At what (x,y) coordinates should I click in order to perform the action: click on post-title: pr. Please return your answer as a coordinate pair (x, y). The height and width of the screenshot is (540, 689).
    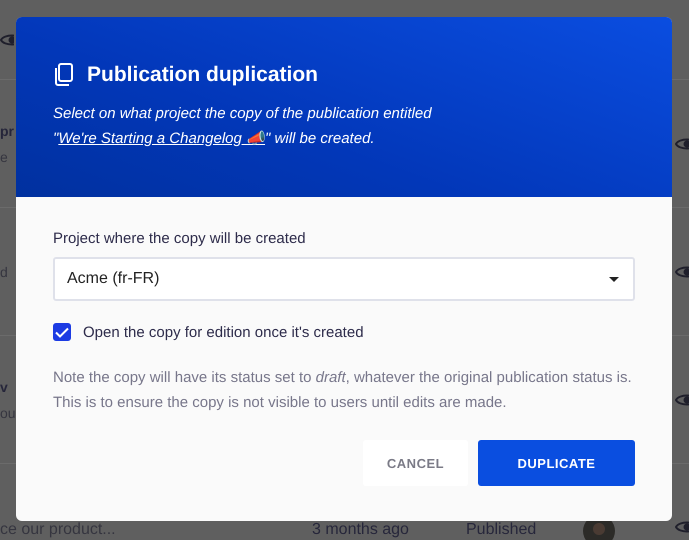
    Looking at the image, I should click on (7, 130).